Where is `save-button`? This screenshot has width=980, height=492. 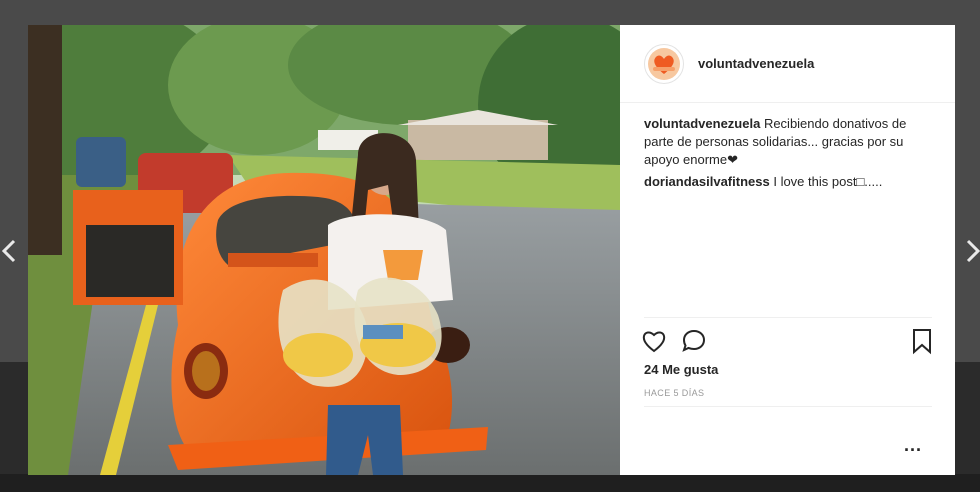
save-button is located at coordinates (922, 341).